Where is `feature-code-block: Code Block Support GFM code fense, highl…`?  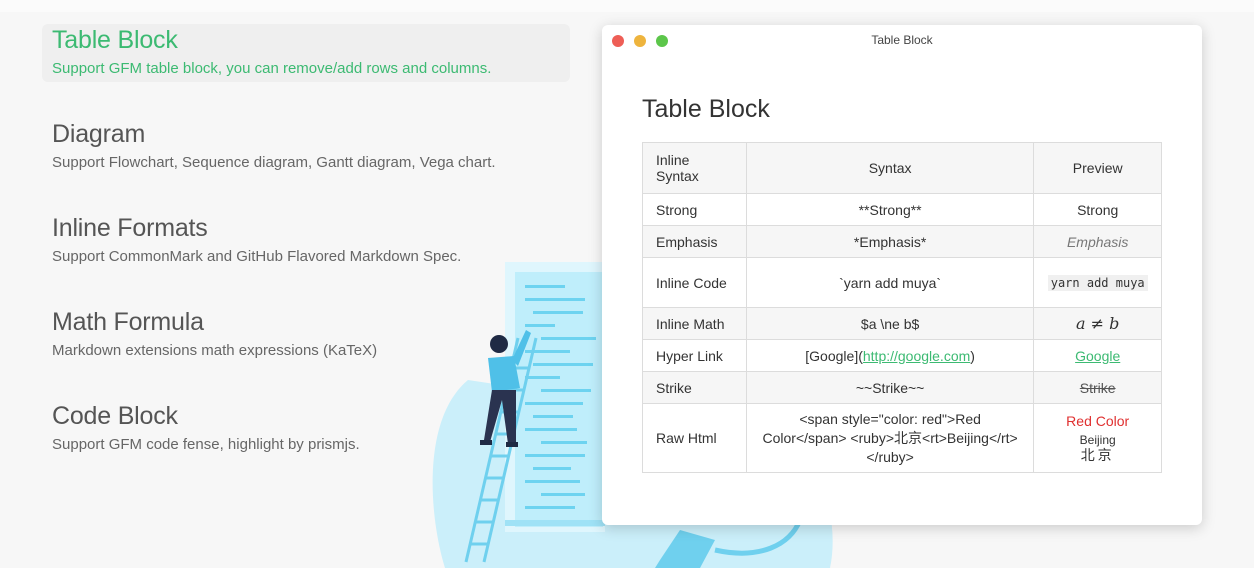
feature-code-block: Code Block Support GFM code fense, highl… is located at coordinates (306, 429).